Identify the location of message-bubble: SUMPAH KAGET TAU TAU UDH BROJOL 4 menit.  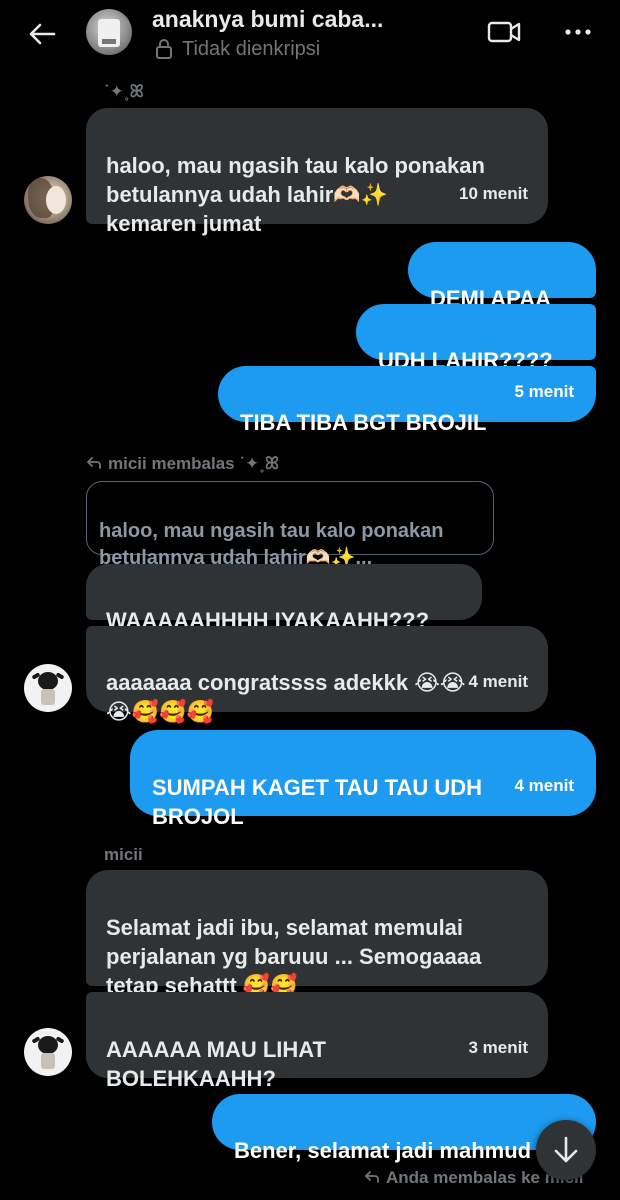
(363, 779).